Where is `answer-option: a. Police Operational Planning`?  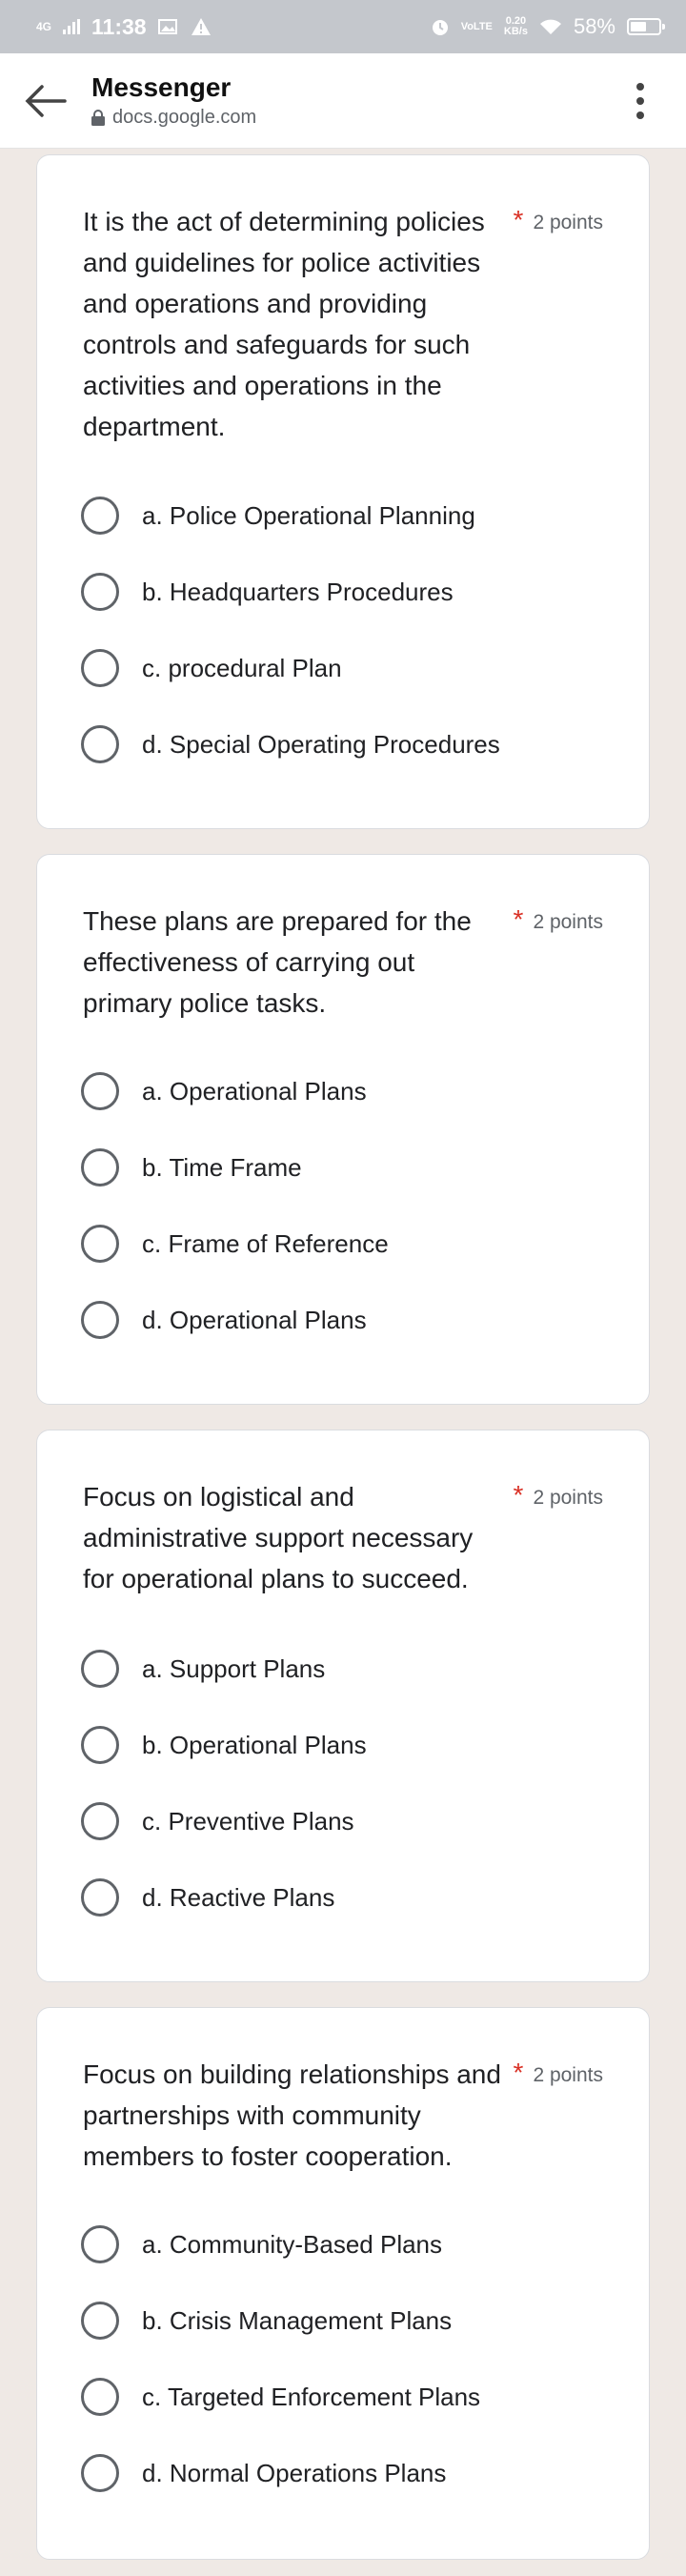 answer-option: a. Police Operational Planning is located at coordinates (348, 515).